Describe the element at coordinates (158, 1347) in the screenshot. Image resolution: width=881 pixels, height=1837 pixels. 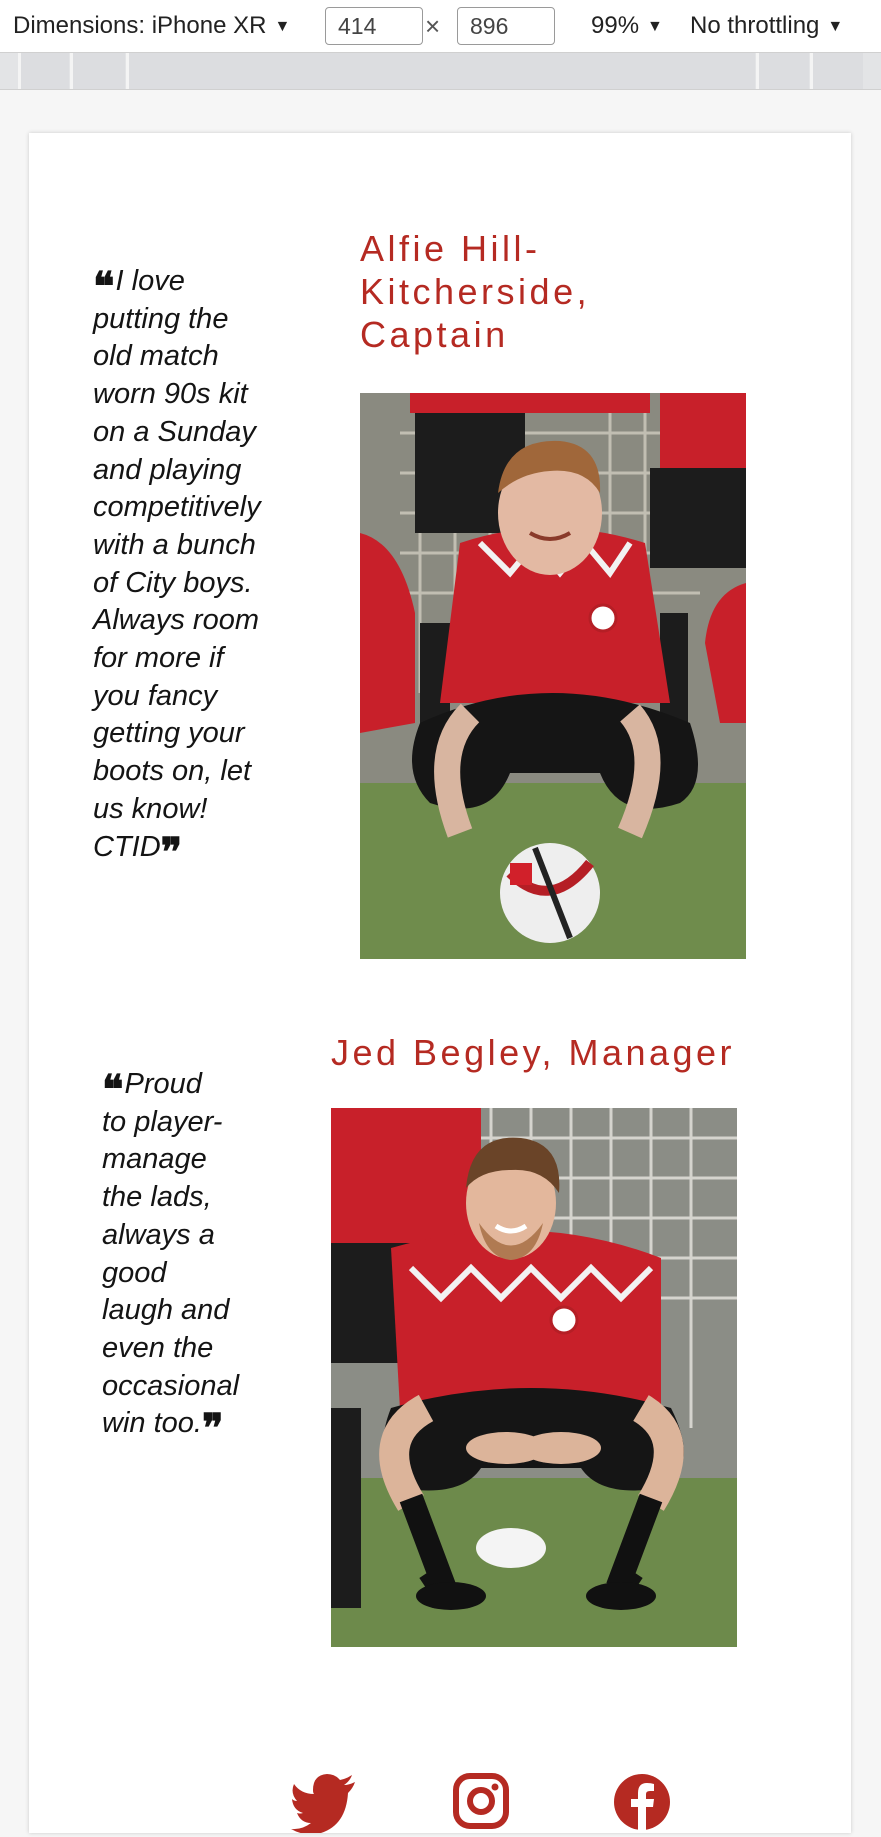
I see `quote-line: even the` at that location.